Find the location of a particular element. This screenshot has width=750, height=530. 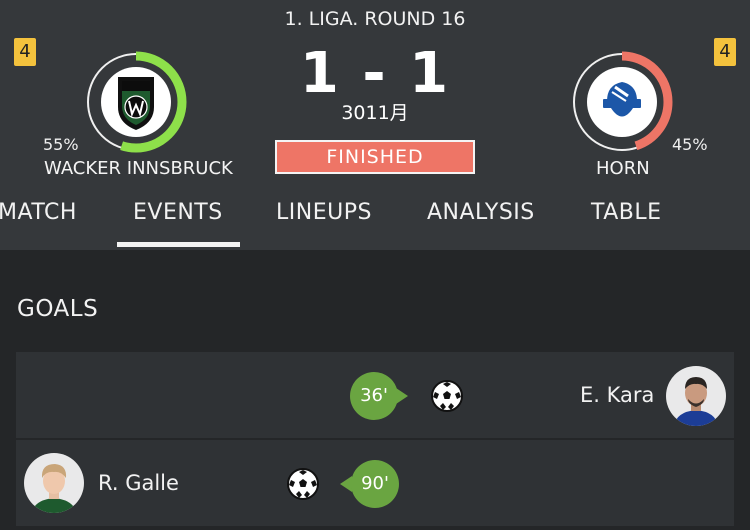

home-team-name: WACKER INNSBRUCK is located at coordinates (138, 168).